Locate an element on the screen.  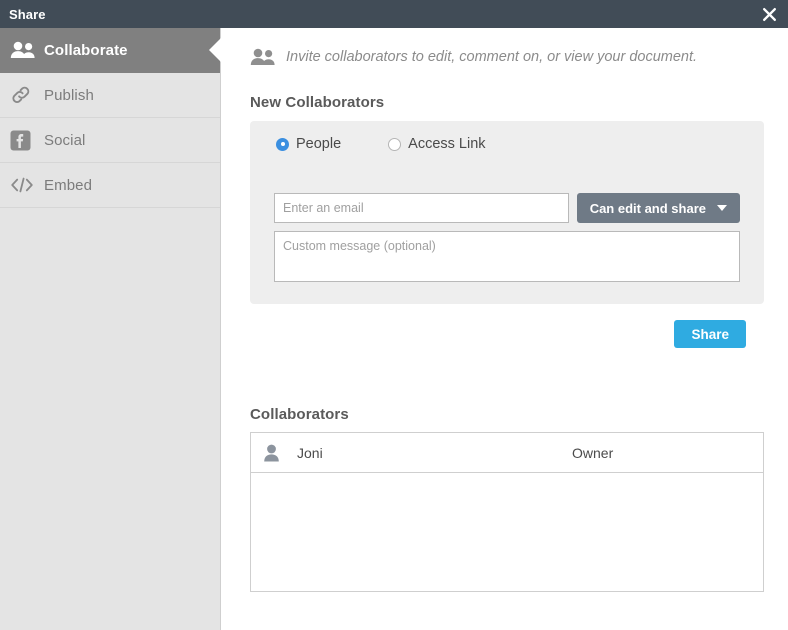
active-indicator-notch is located at coordinates (215, 50).